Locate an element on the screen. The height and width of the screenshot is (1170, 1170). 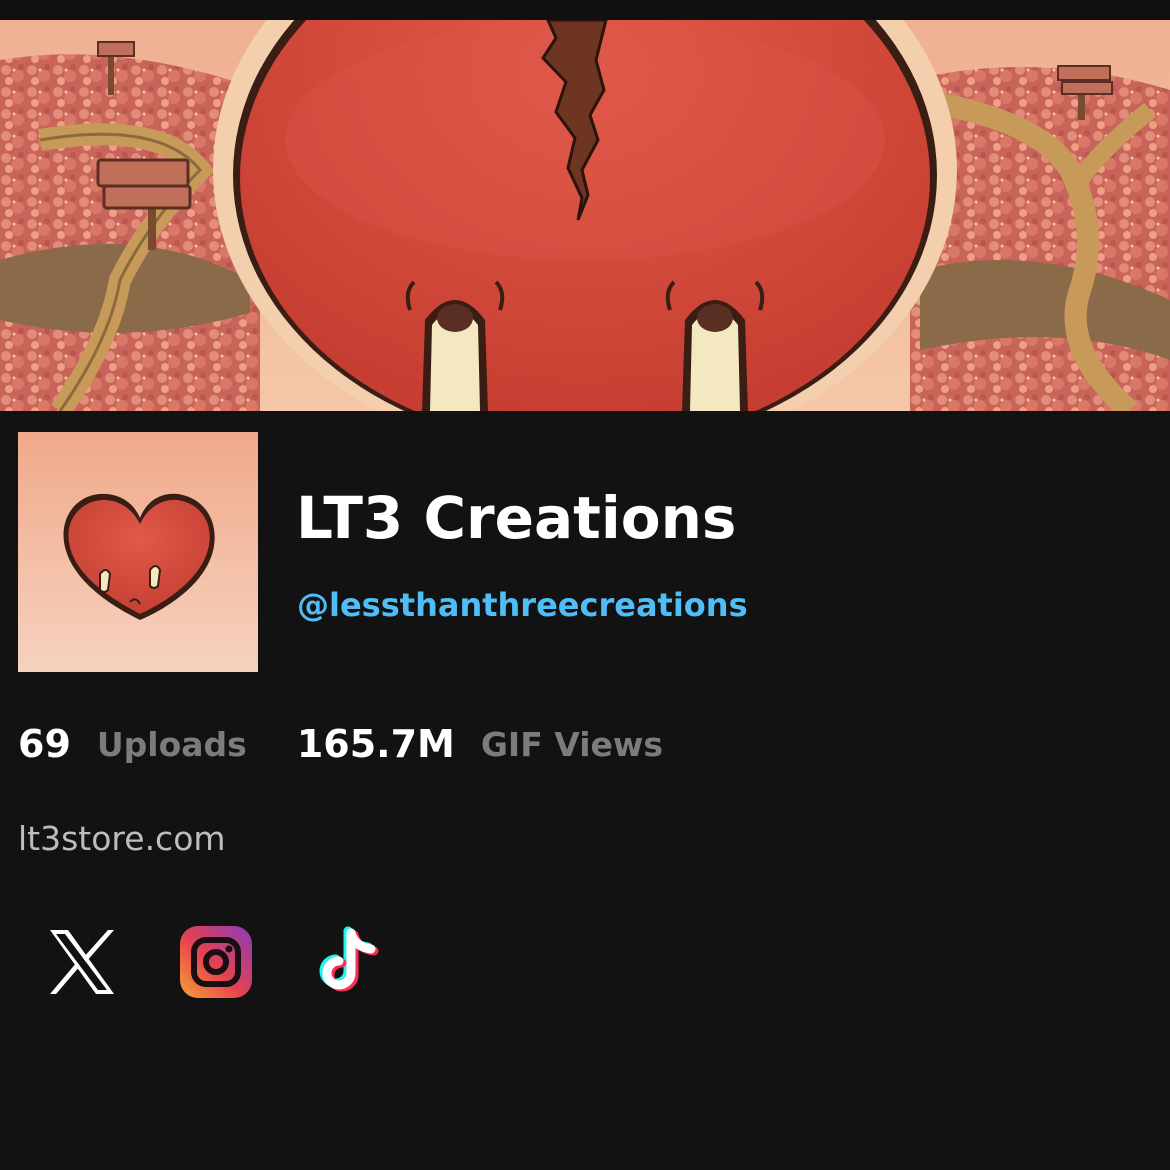
gif-views-count: 165.7M is located at coordinates (375, 744).